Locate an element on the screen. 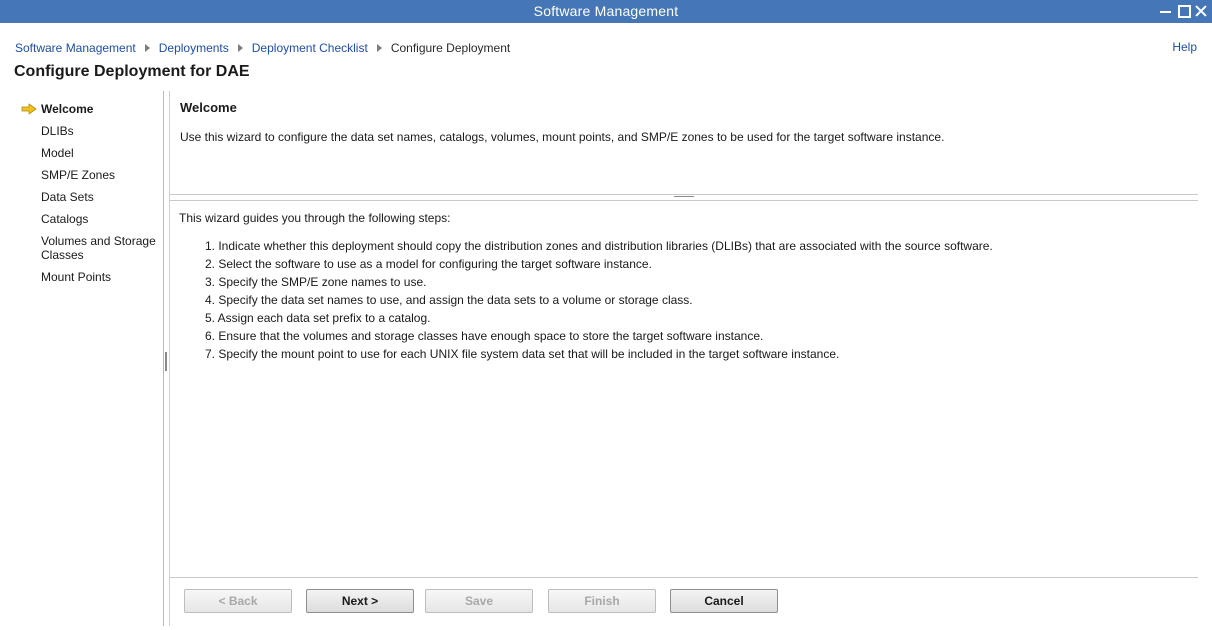 This screenshot has width=1212, height=630. footer-divider is located at coordinates (684, 577).